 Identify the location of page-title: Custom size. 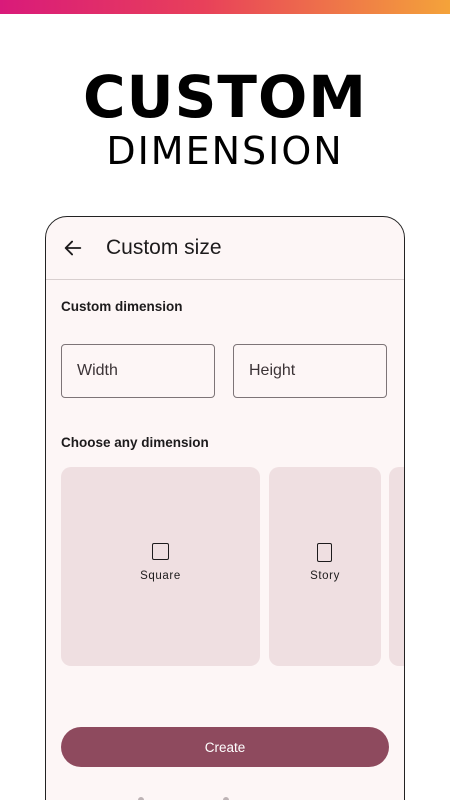
(164, 247).